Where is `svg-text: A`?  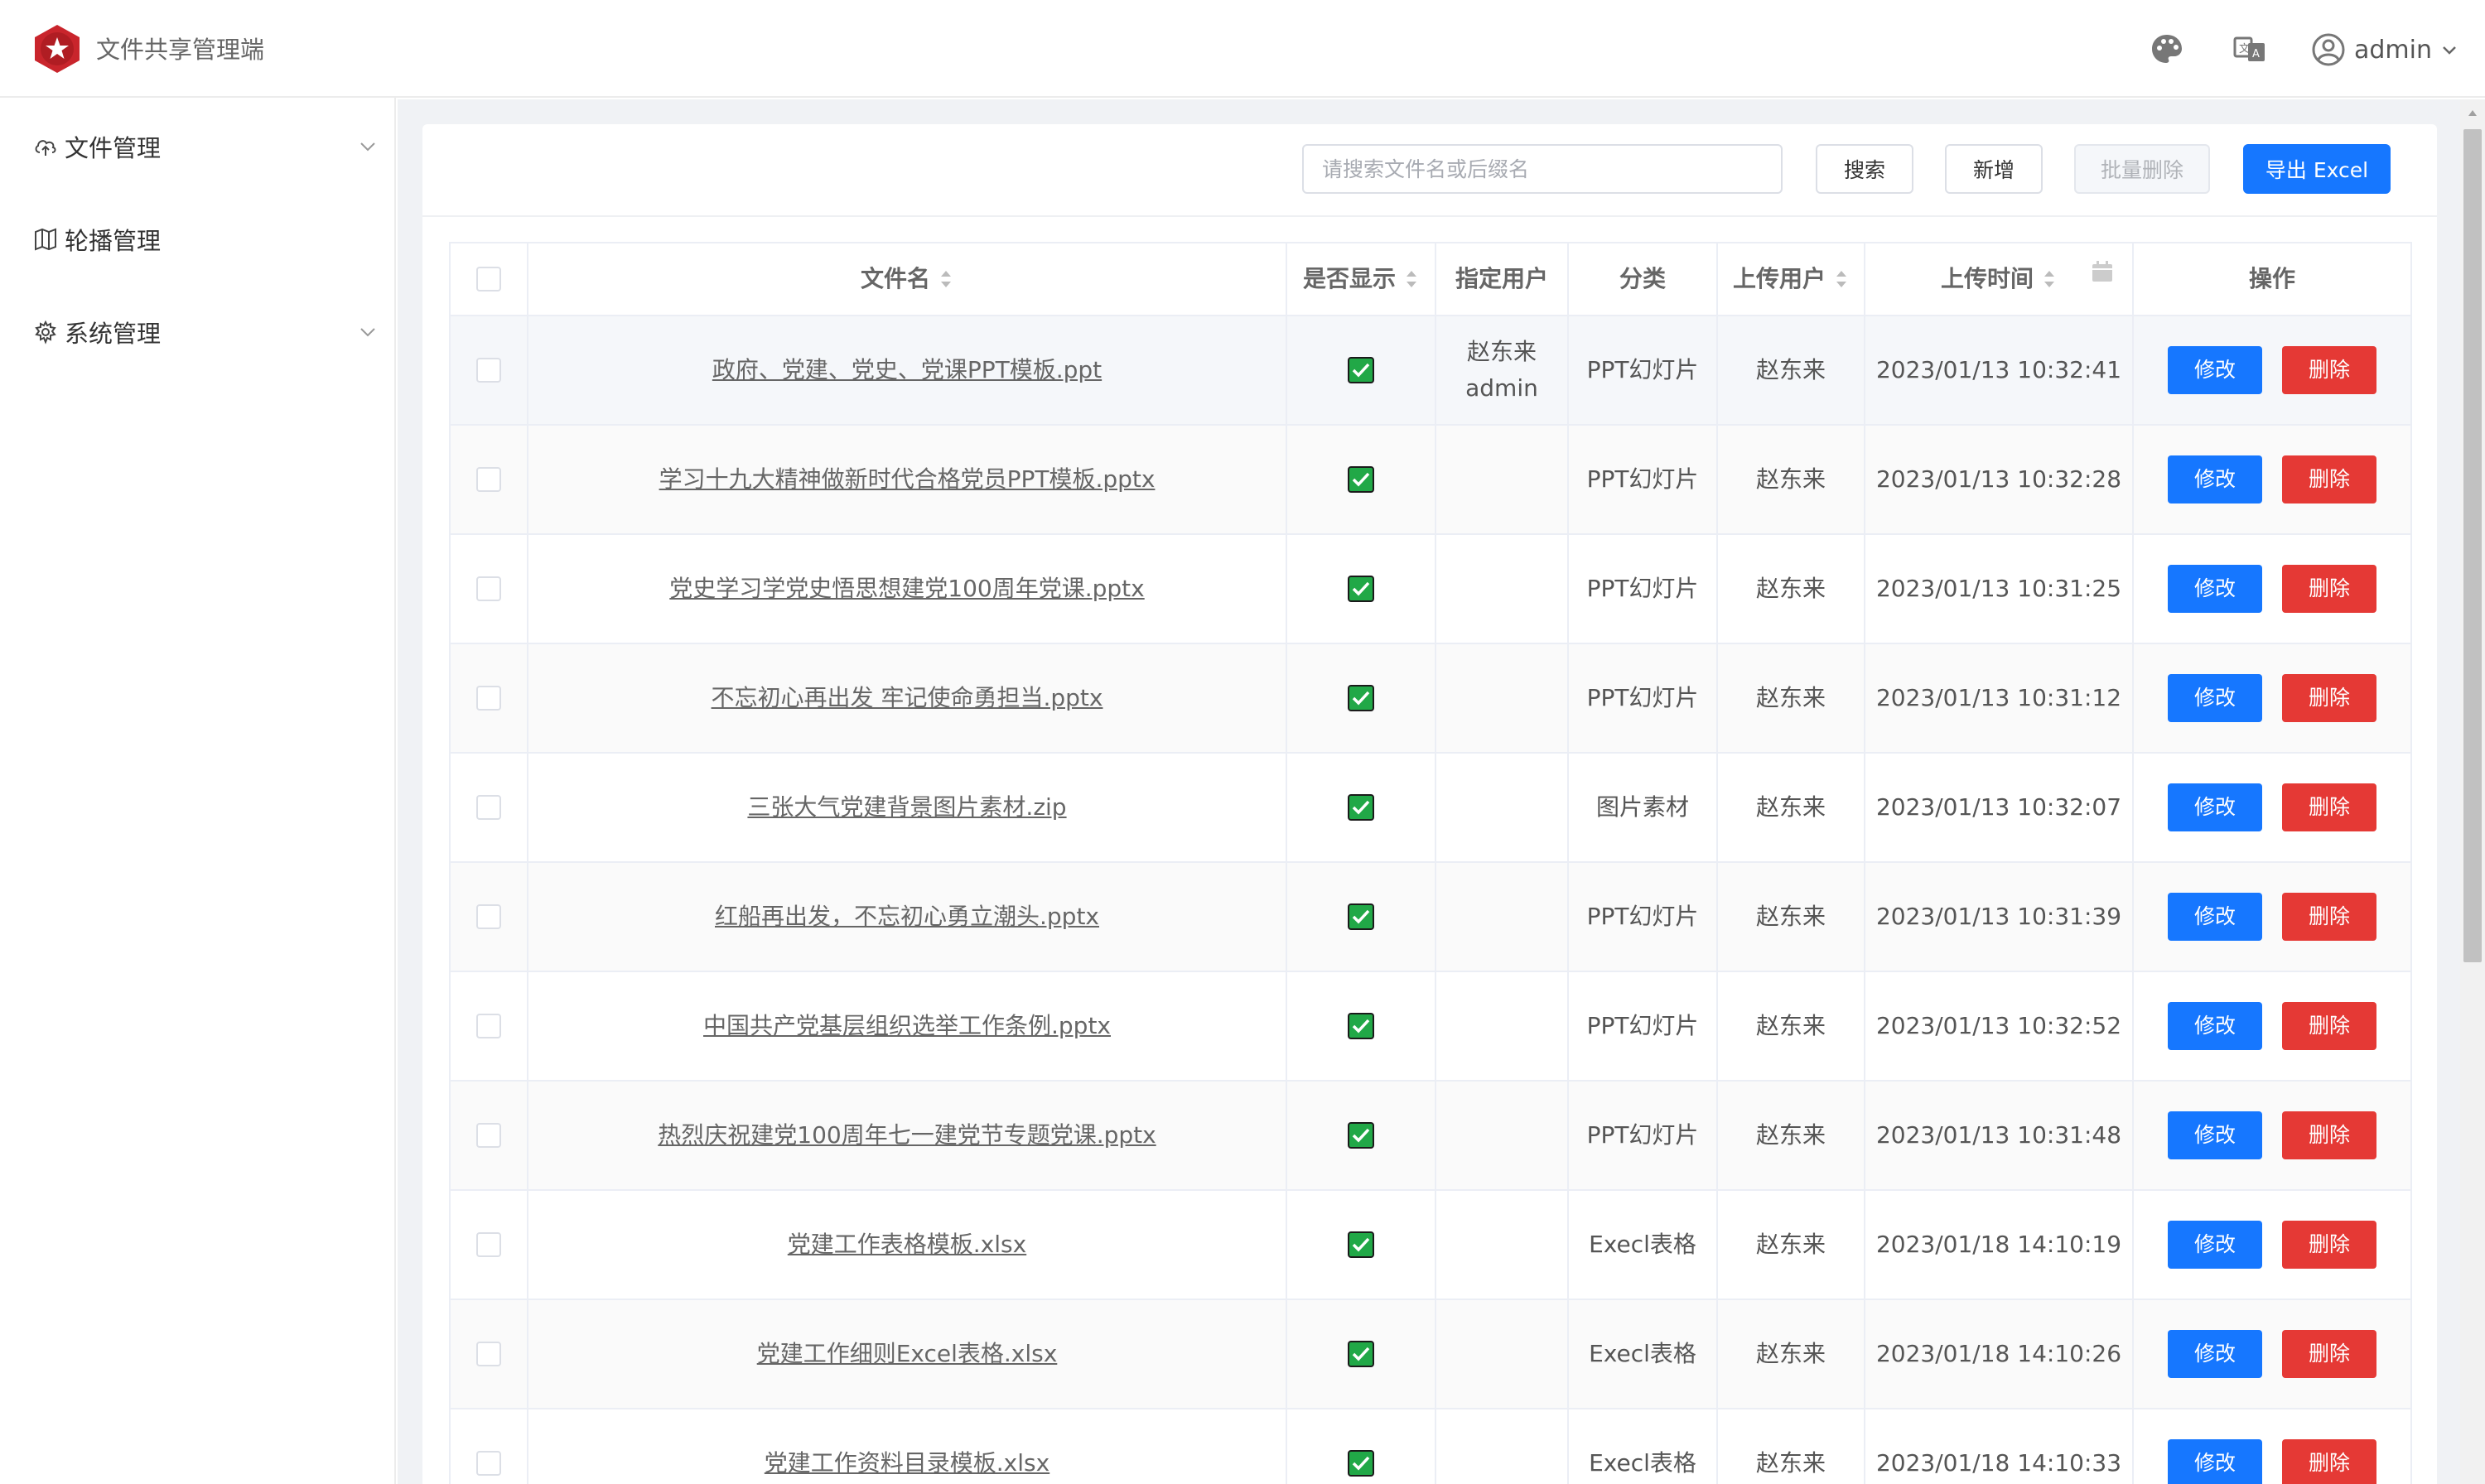 svg-text: A is located at coordinates (2256, 54).